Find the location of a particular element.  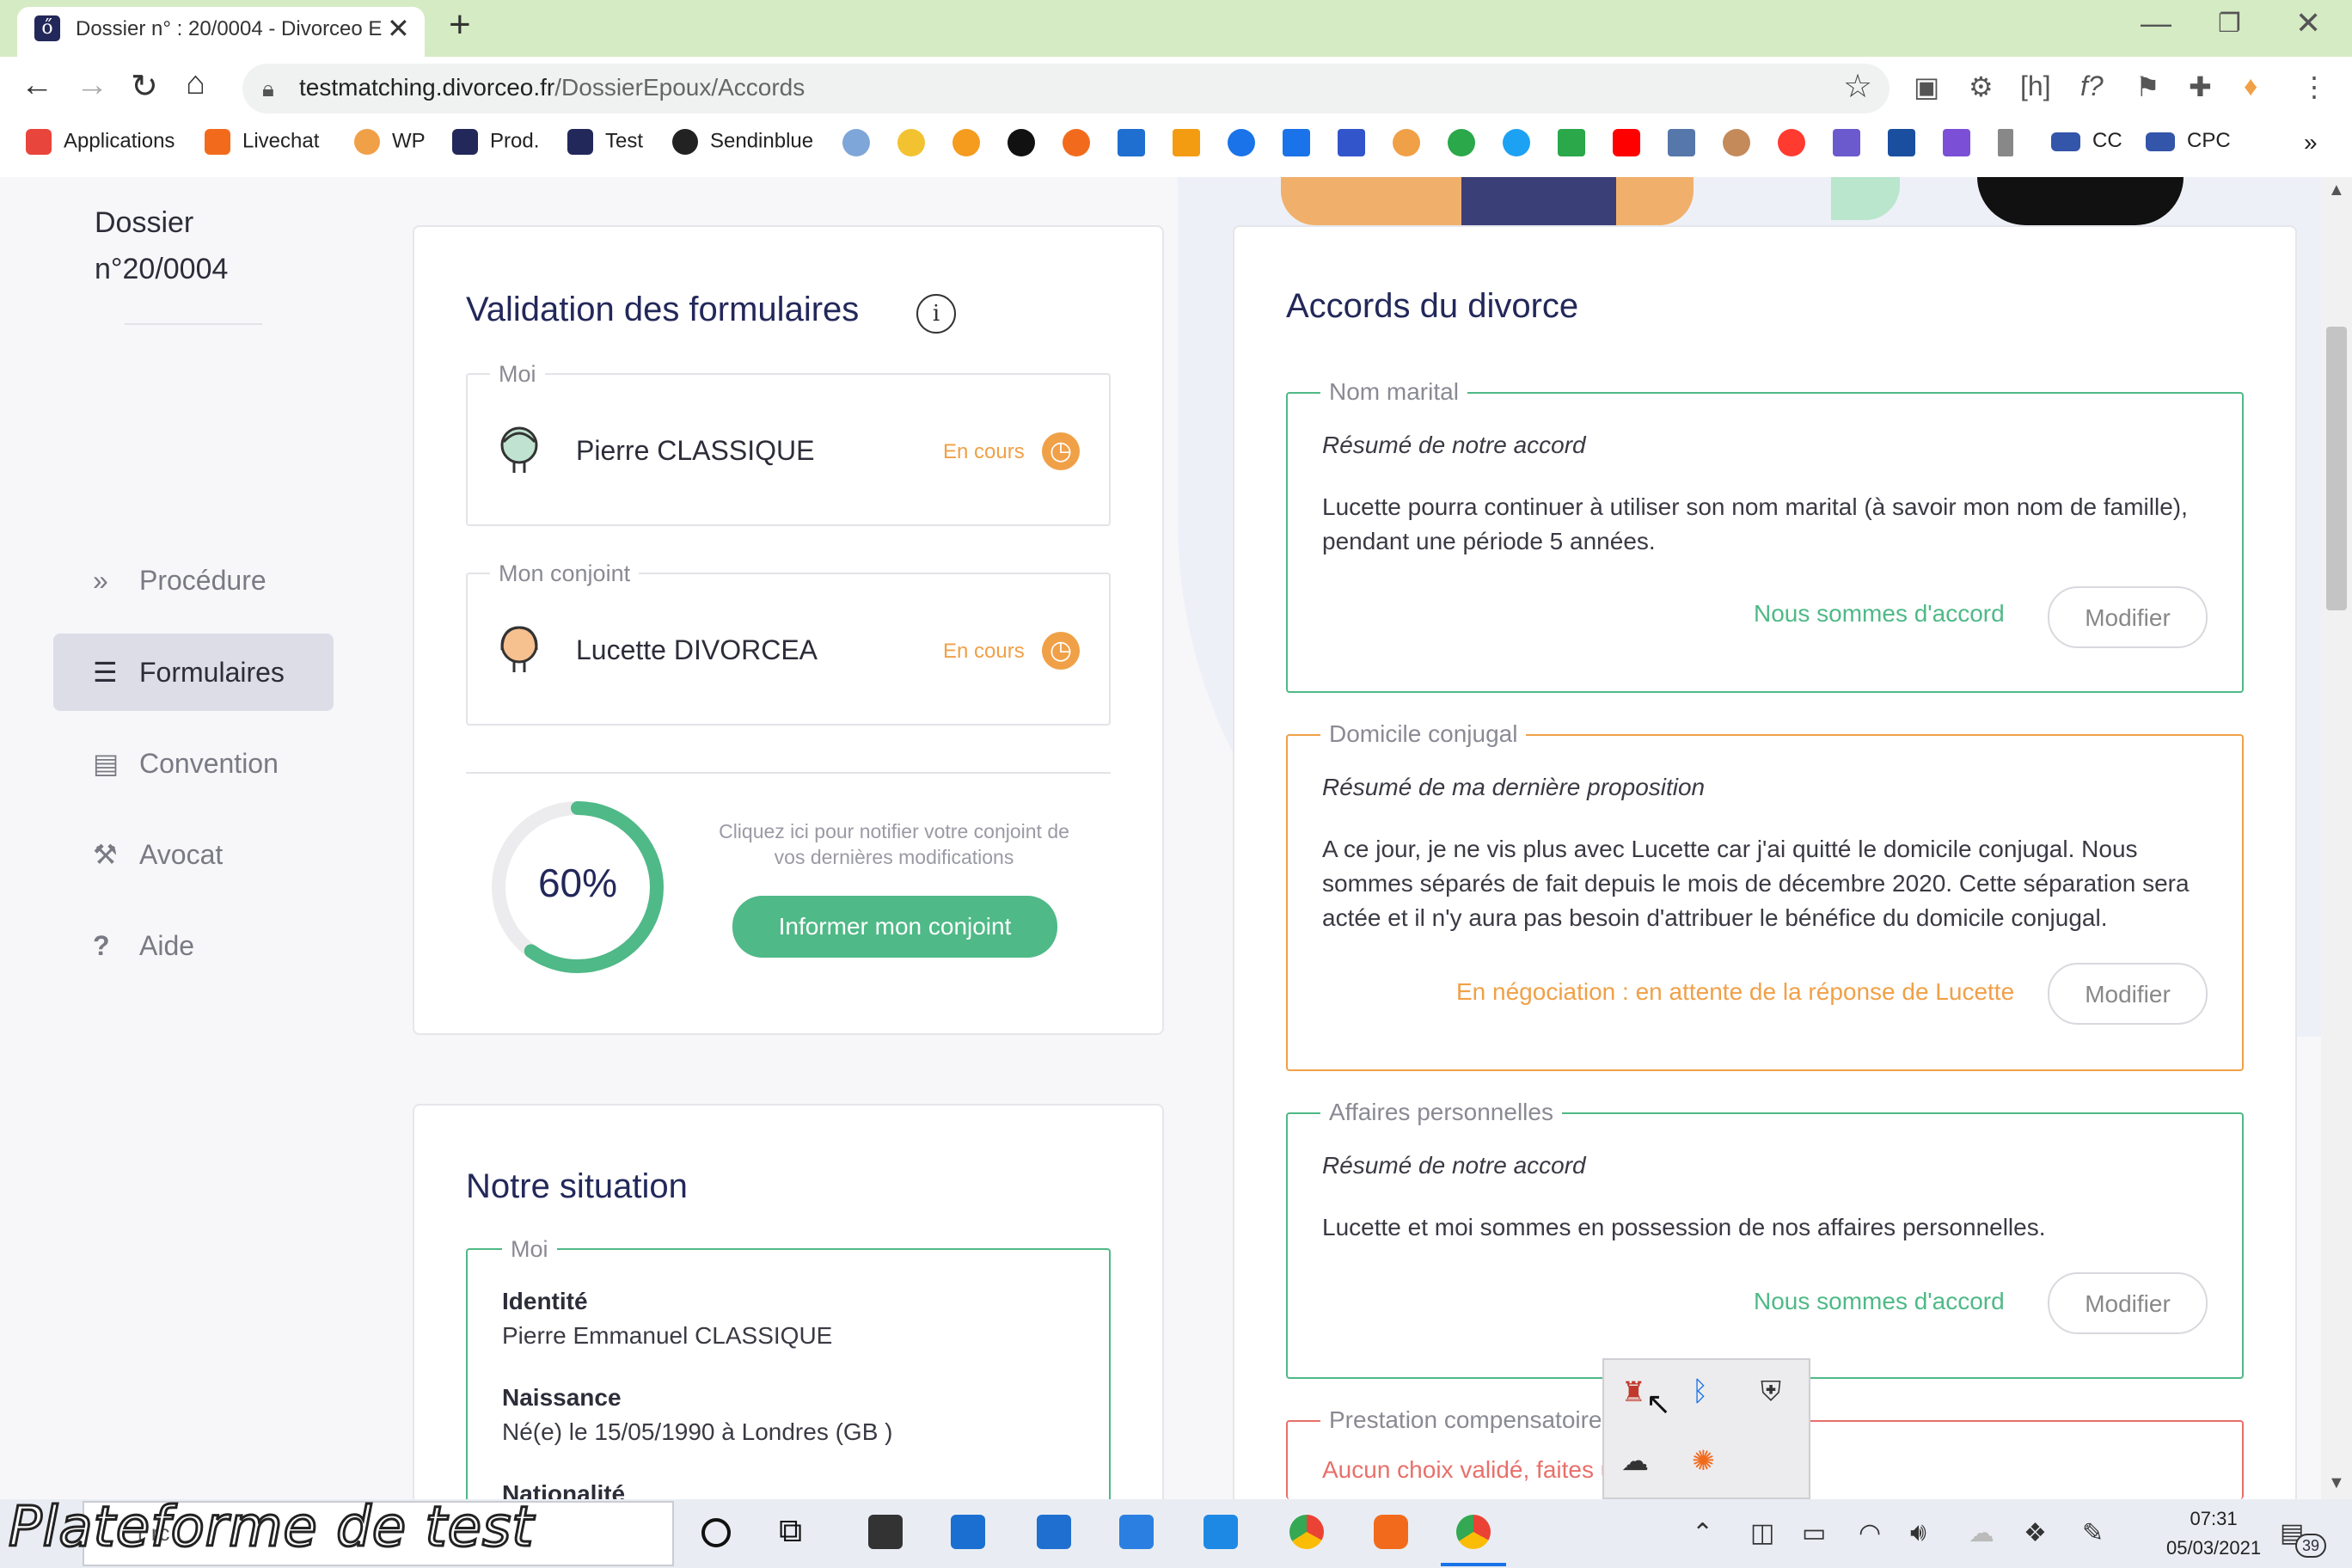

cloud-icon: ☁ is located at coordinates (1982, 1533).